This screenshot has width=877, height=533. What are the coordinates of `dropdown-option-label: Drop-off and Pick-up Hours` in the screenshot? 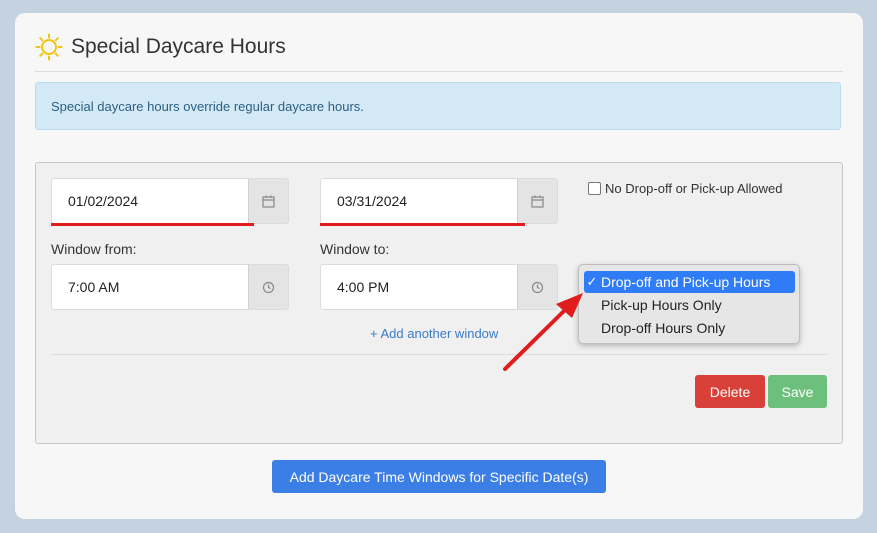 It's located at (686, 282).